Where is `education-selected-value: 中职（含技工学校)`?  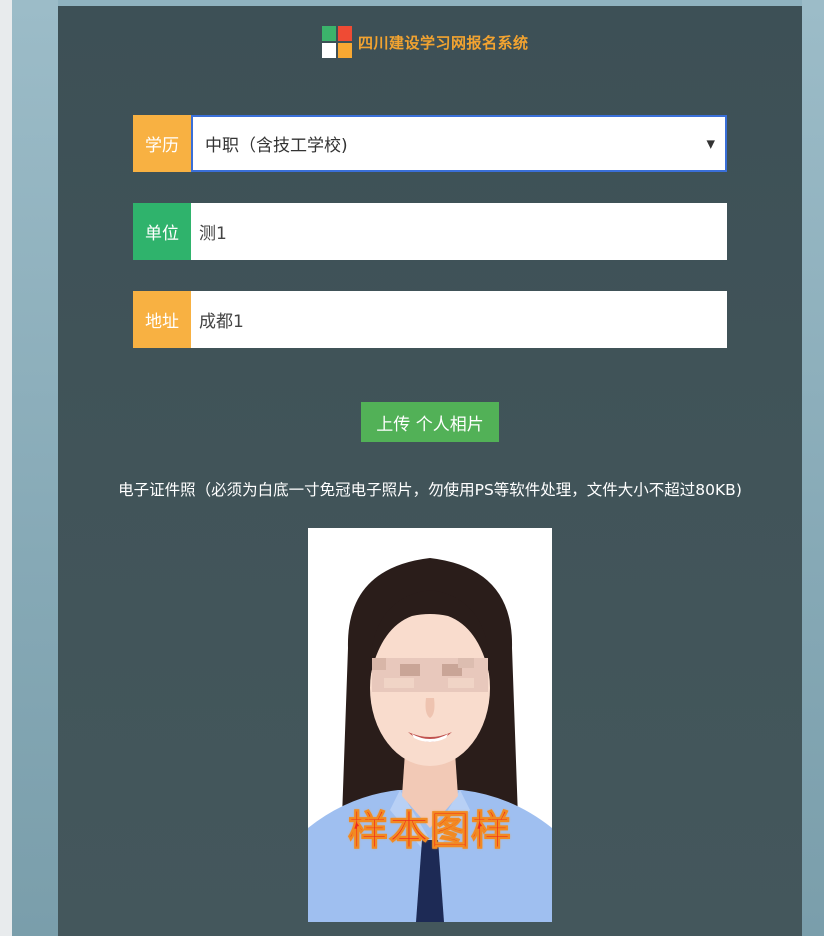 education-selected-value: 中职（含技工学校) is located at coordinates (276, 146).